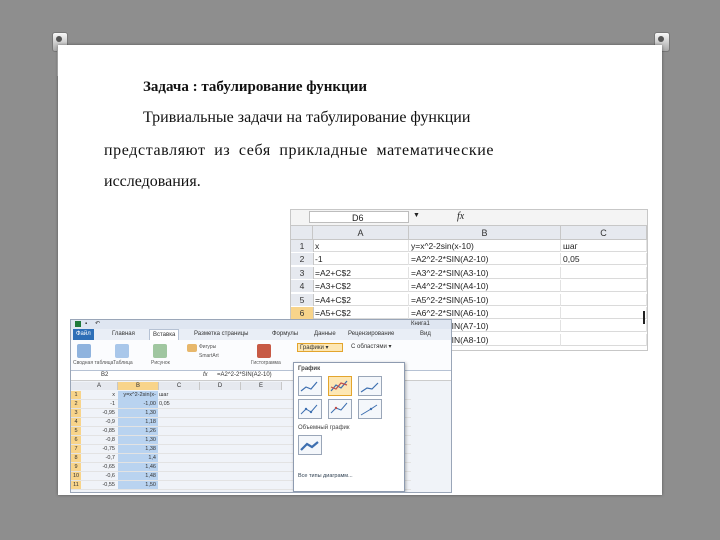  What do you see at coordinates (285, 334) in the screenshot?
I see `tab-formulas: Формулы` at bounding box center [285, 334].